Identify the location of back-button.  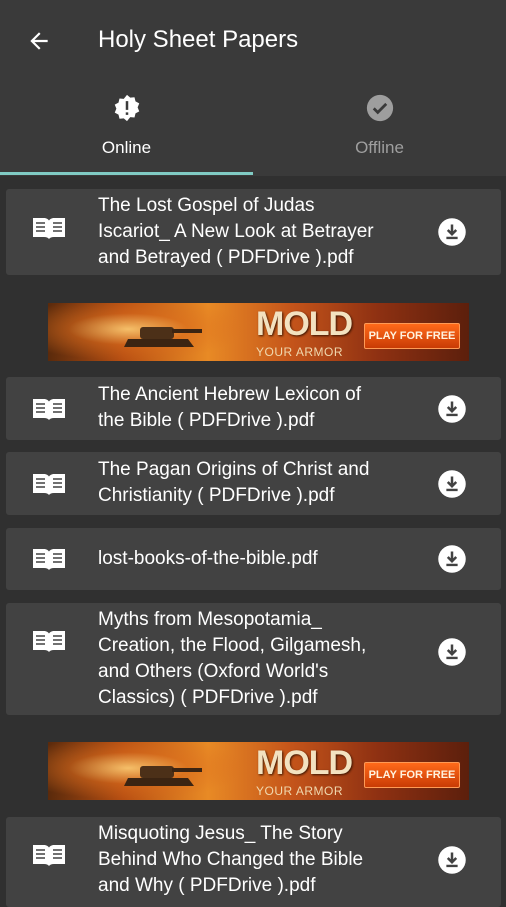
(39, 41).